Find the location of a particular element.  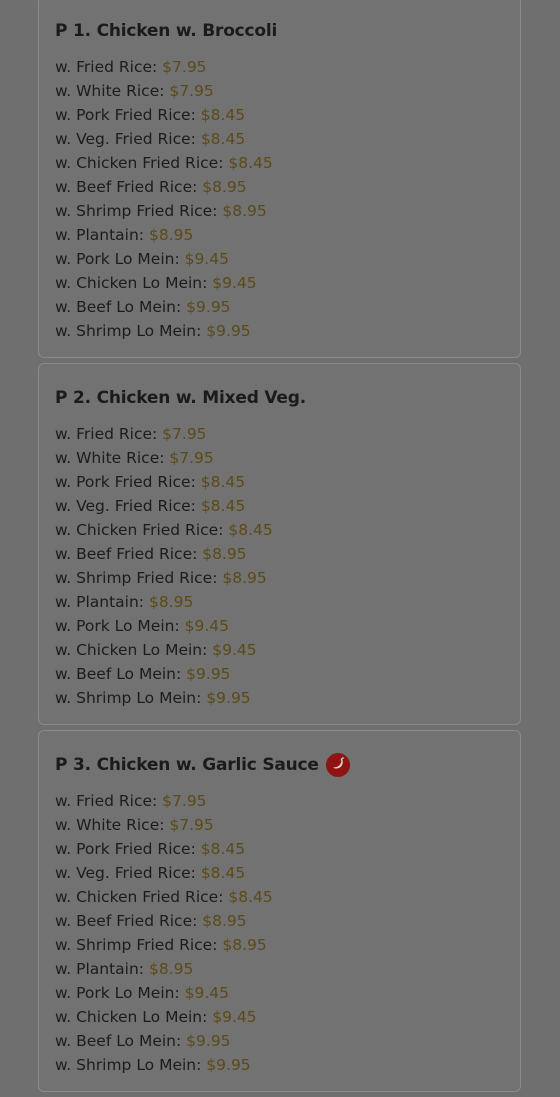

price-option-label: w. Fried Rice: is located at coordinates (106, 801).